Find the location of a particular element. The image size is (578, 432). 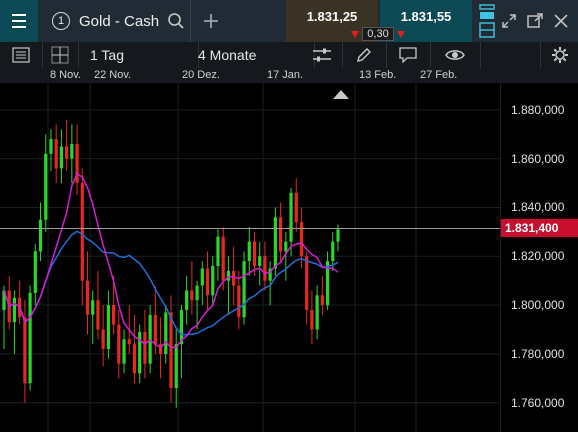

current-price-label: 1.831,400 is located at coordinates (539, 228).